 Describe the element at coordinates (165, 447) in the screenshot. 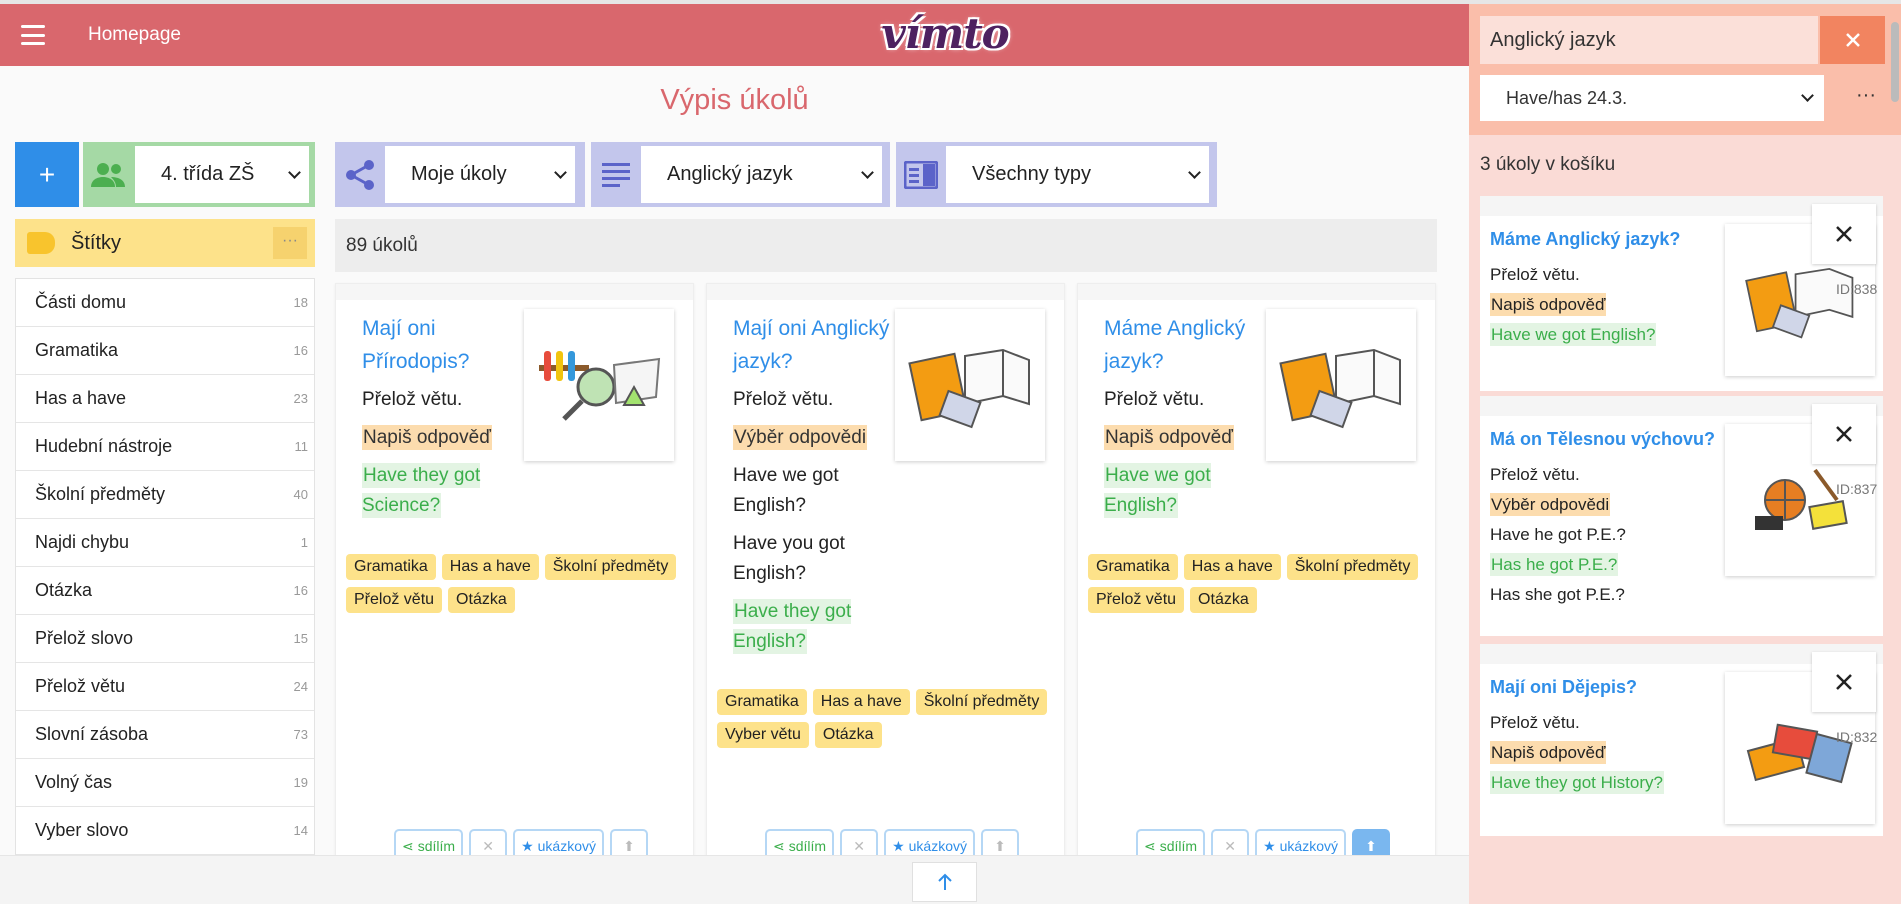

I see `tag-list-item: Hudební nástroje 11` at that location.